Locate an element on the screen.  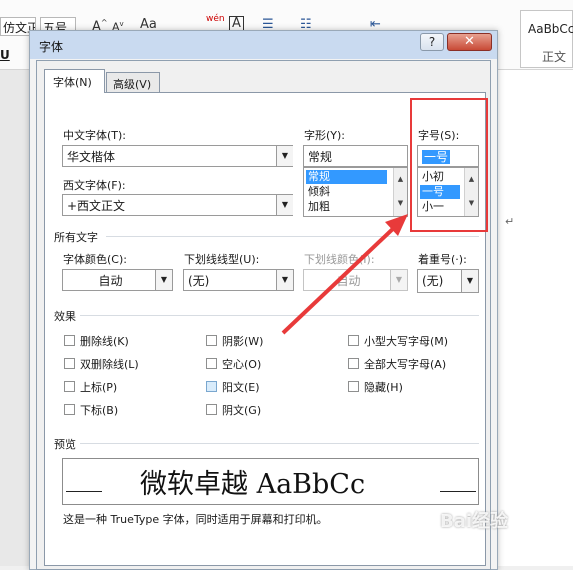
watermark: Bai经验 is located at coordinates (474, 521).